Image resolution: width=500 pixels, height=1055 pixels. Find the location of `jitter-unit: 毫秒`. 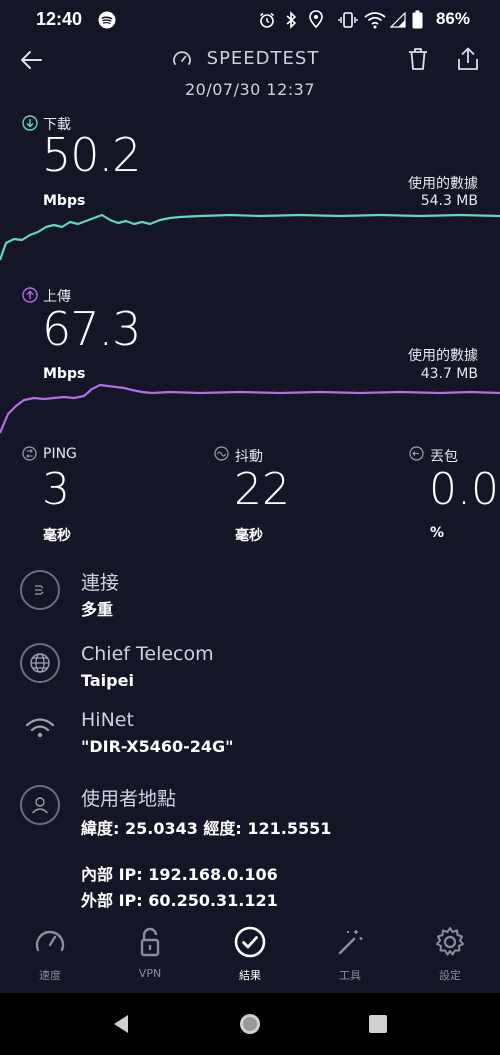

jitter-unit: 毫秒 is located at coordinates (249, 536).